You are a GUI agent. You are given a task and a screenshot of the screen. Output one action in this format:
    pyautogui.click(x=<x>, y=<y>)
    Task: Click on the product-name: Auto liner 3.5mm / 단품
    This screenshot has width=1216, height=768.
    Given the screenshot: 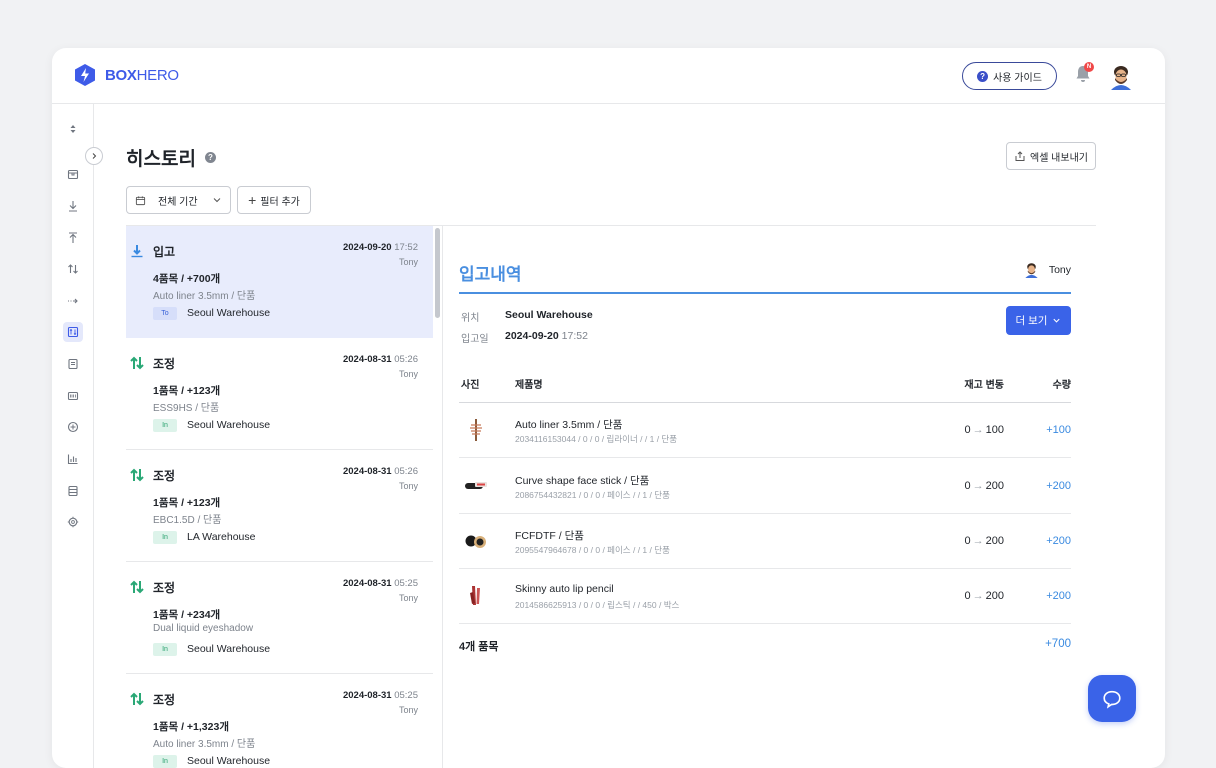 What is the action you would take?
    pyautogui.click(x=569, y=425)
    